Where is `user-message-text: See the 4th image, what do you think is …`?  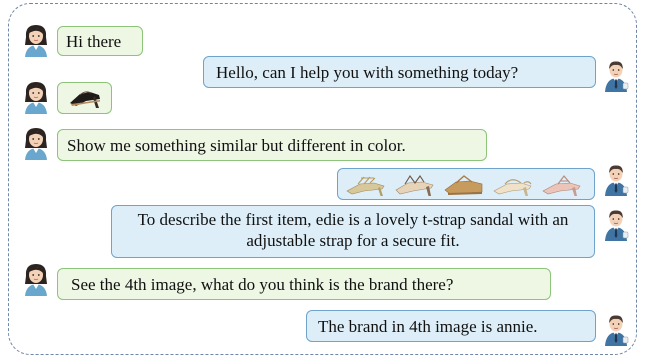 user-message-text: See the 4th image, what do you think is … is located at coordinates (262, 284).